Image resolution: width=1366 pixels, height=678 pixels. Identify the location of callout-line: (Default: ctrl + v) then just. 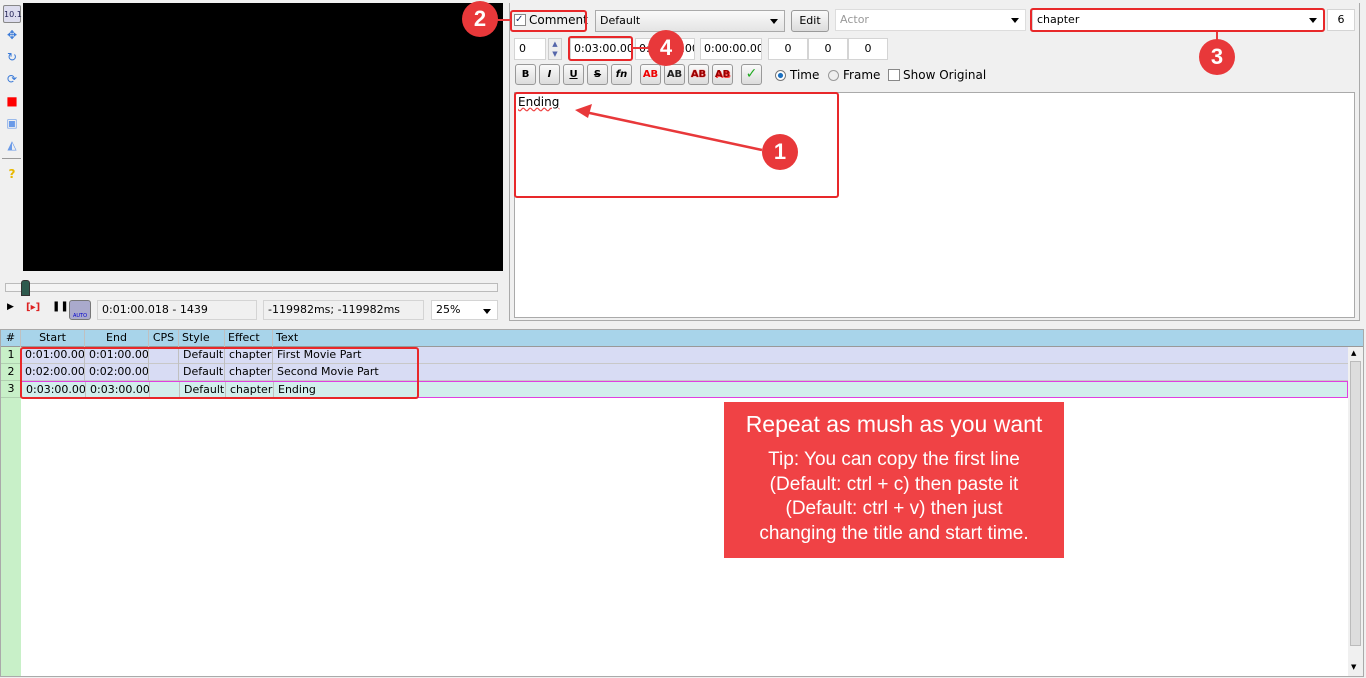
(894, 508).